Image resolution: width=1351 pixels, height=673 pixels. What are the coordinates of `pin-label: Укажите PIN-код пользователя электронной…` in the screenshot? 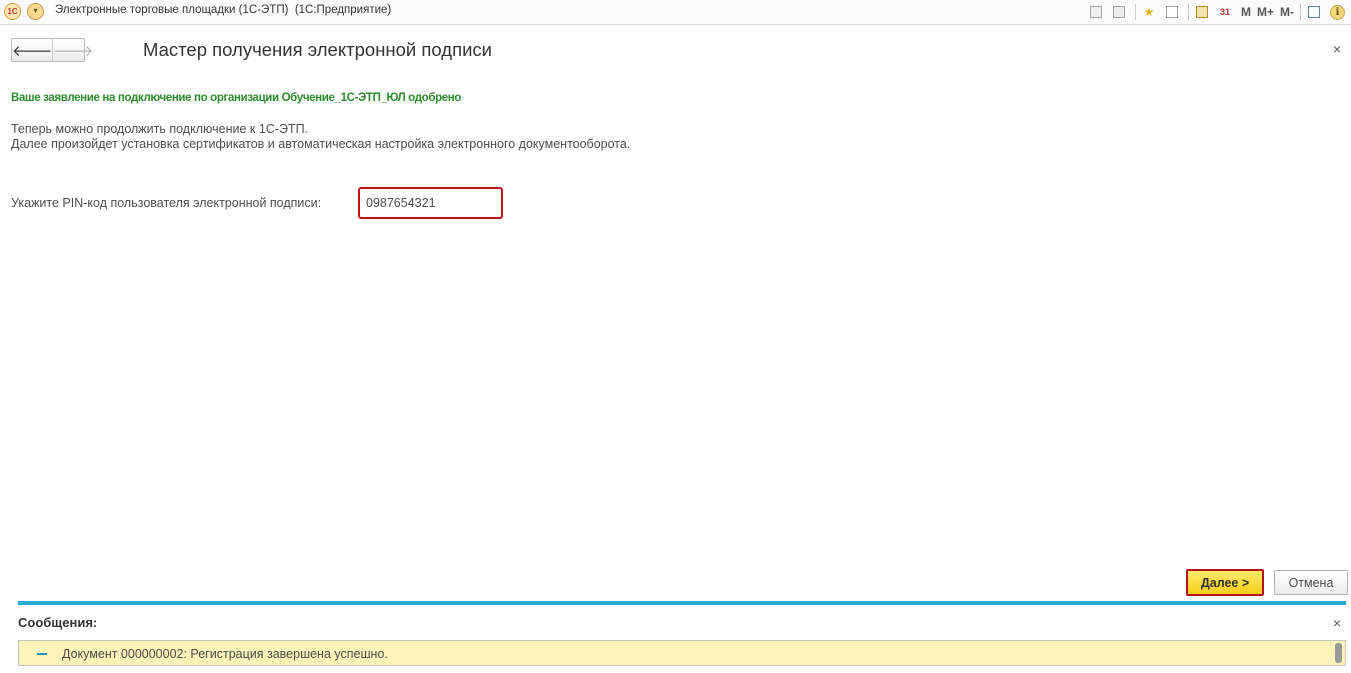 It's located at (166, 203).